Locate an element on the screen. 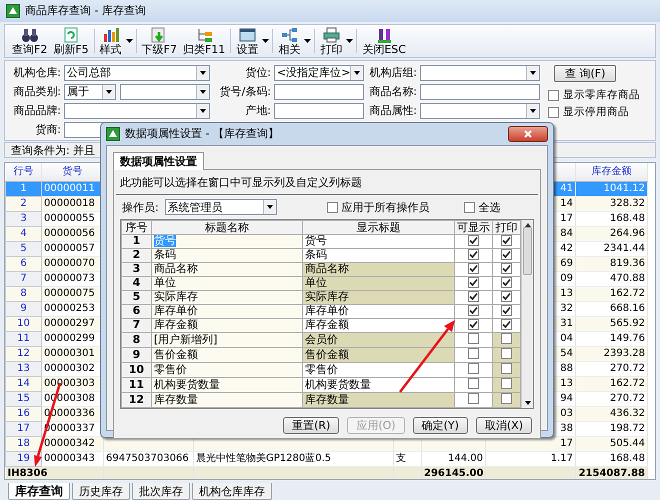  field-value: 系统管理员 is located at coordinates (195, 207).